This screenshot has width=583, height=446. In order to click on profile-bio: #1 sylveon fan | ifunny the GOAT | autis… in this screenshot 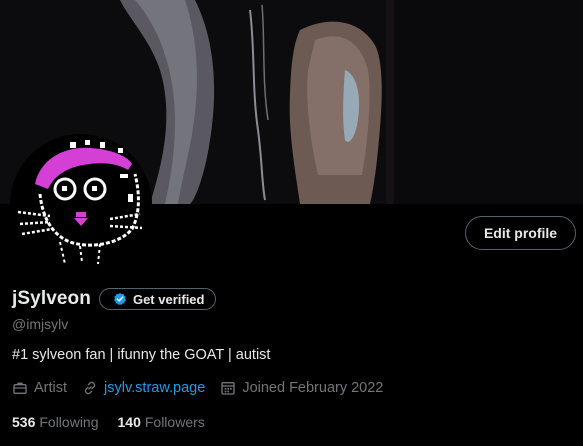, I will do `click(141, 355)`.